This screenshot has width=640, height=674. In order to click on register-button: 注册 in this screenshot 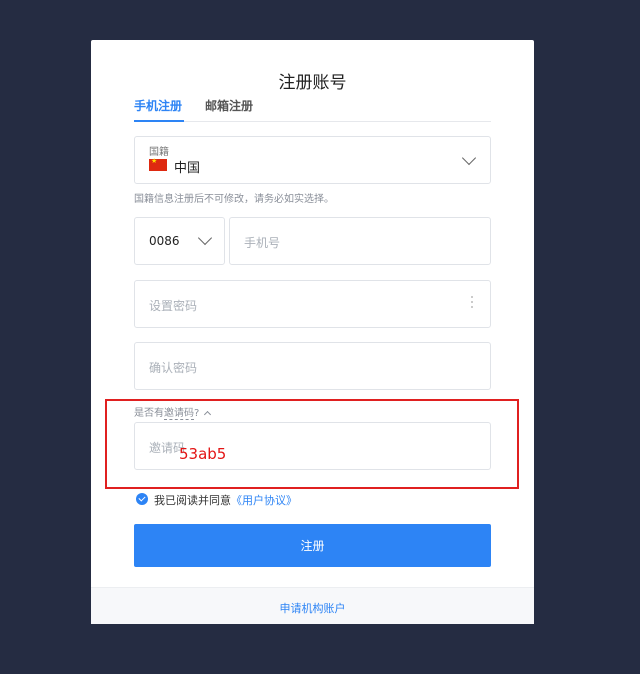, I will do `click(312, 545)`.